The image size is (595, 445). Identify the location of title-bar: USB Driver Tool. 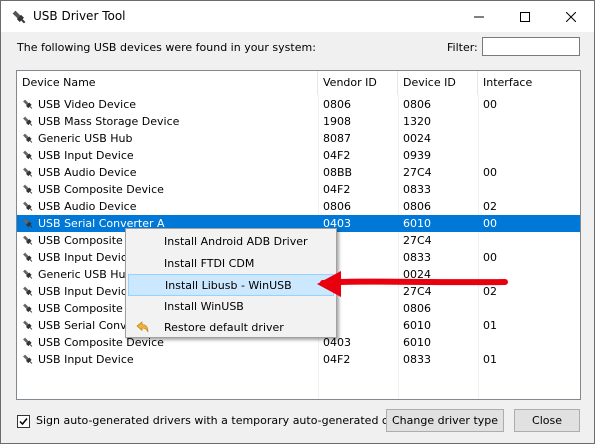
(297, 16).